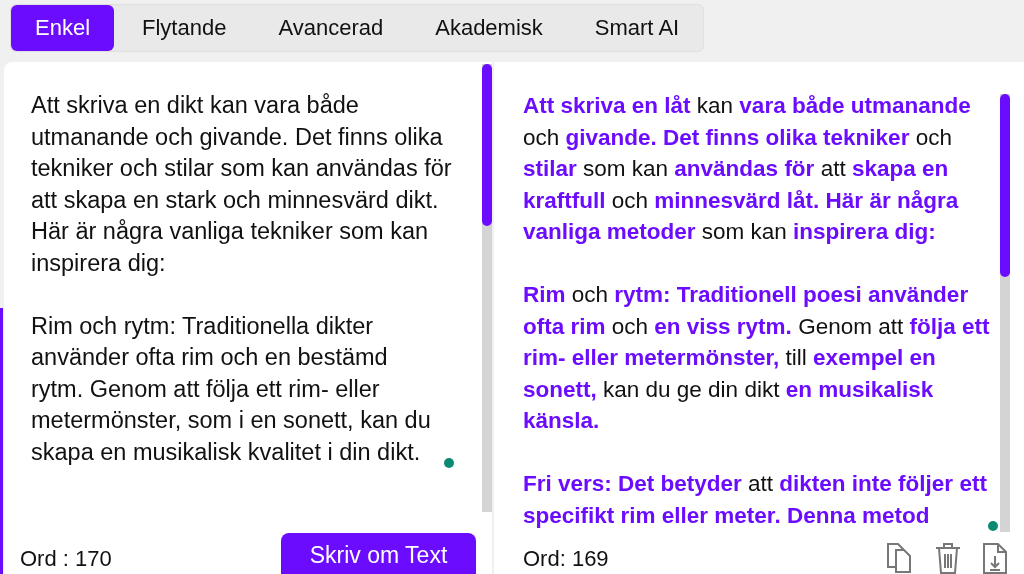 The width and height of the screenshot is (1024, 574). Describe the element at coordinates (637, 28) in the screenshot. I see `tab: Smart AI` at that location.